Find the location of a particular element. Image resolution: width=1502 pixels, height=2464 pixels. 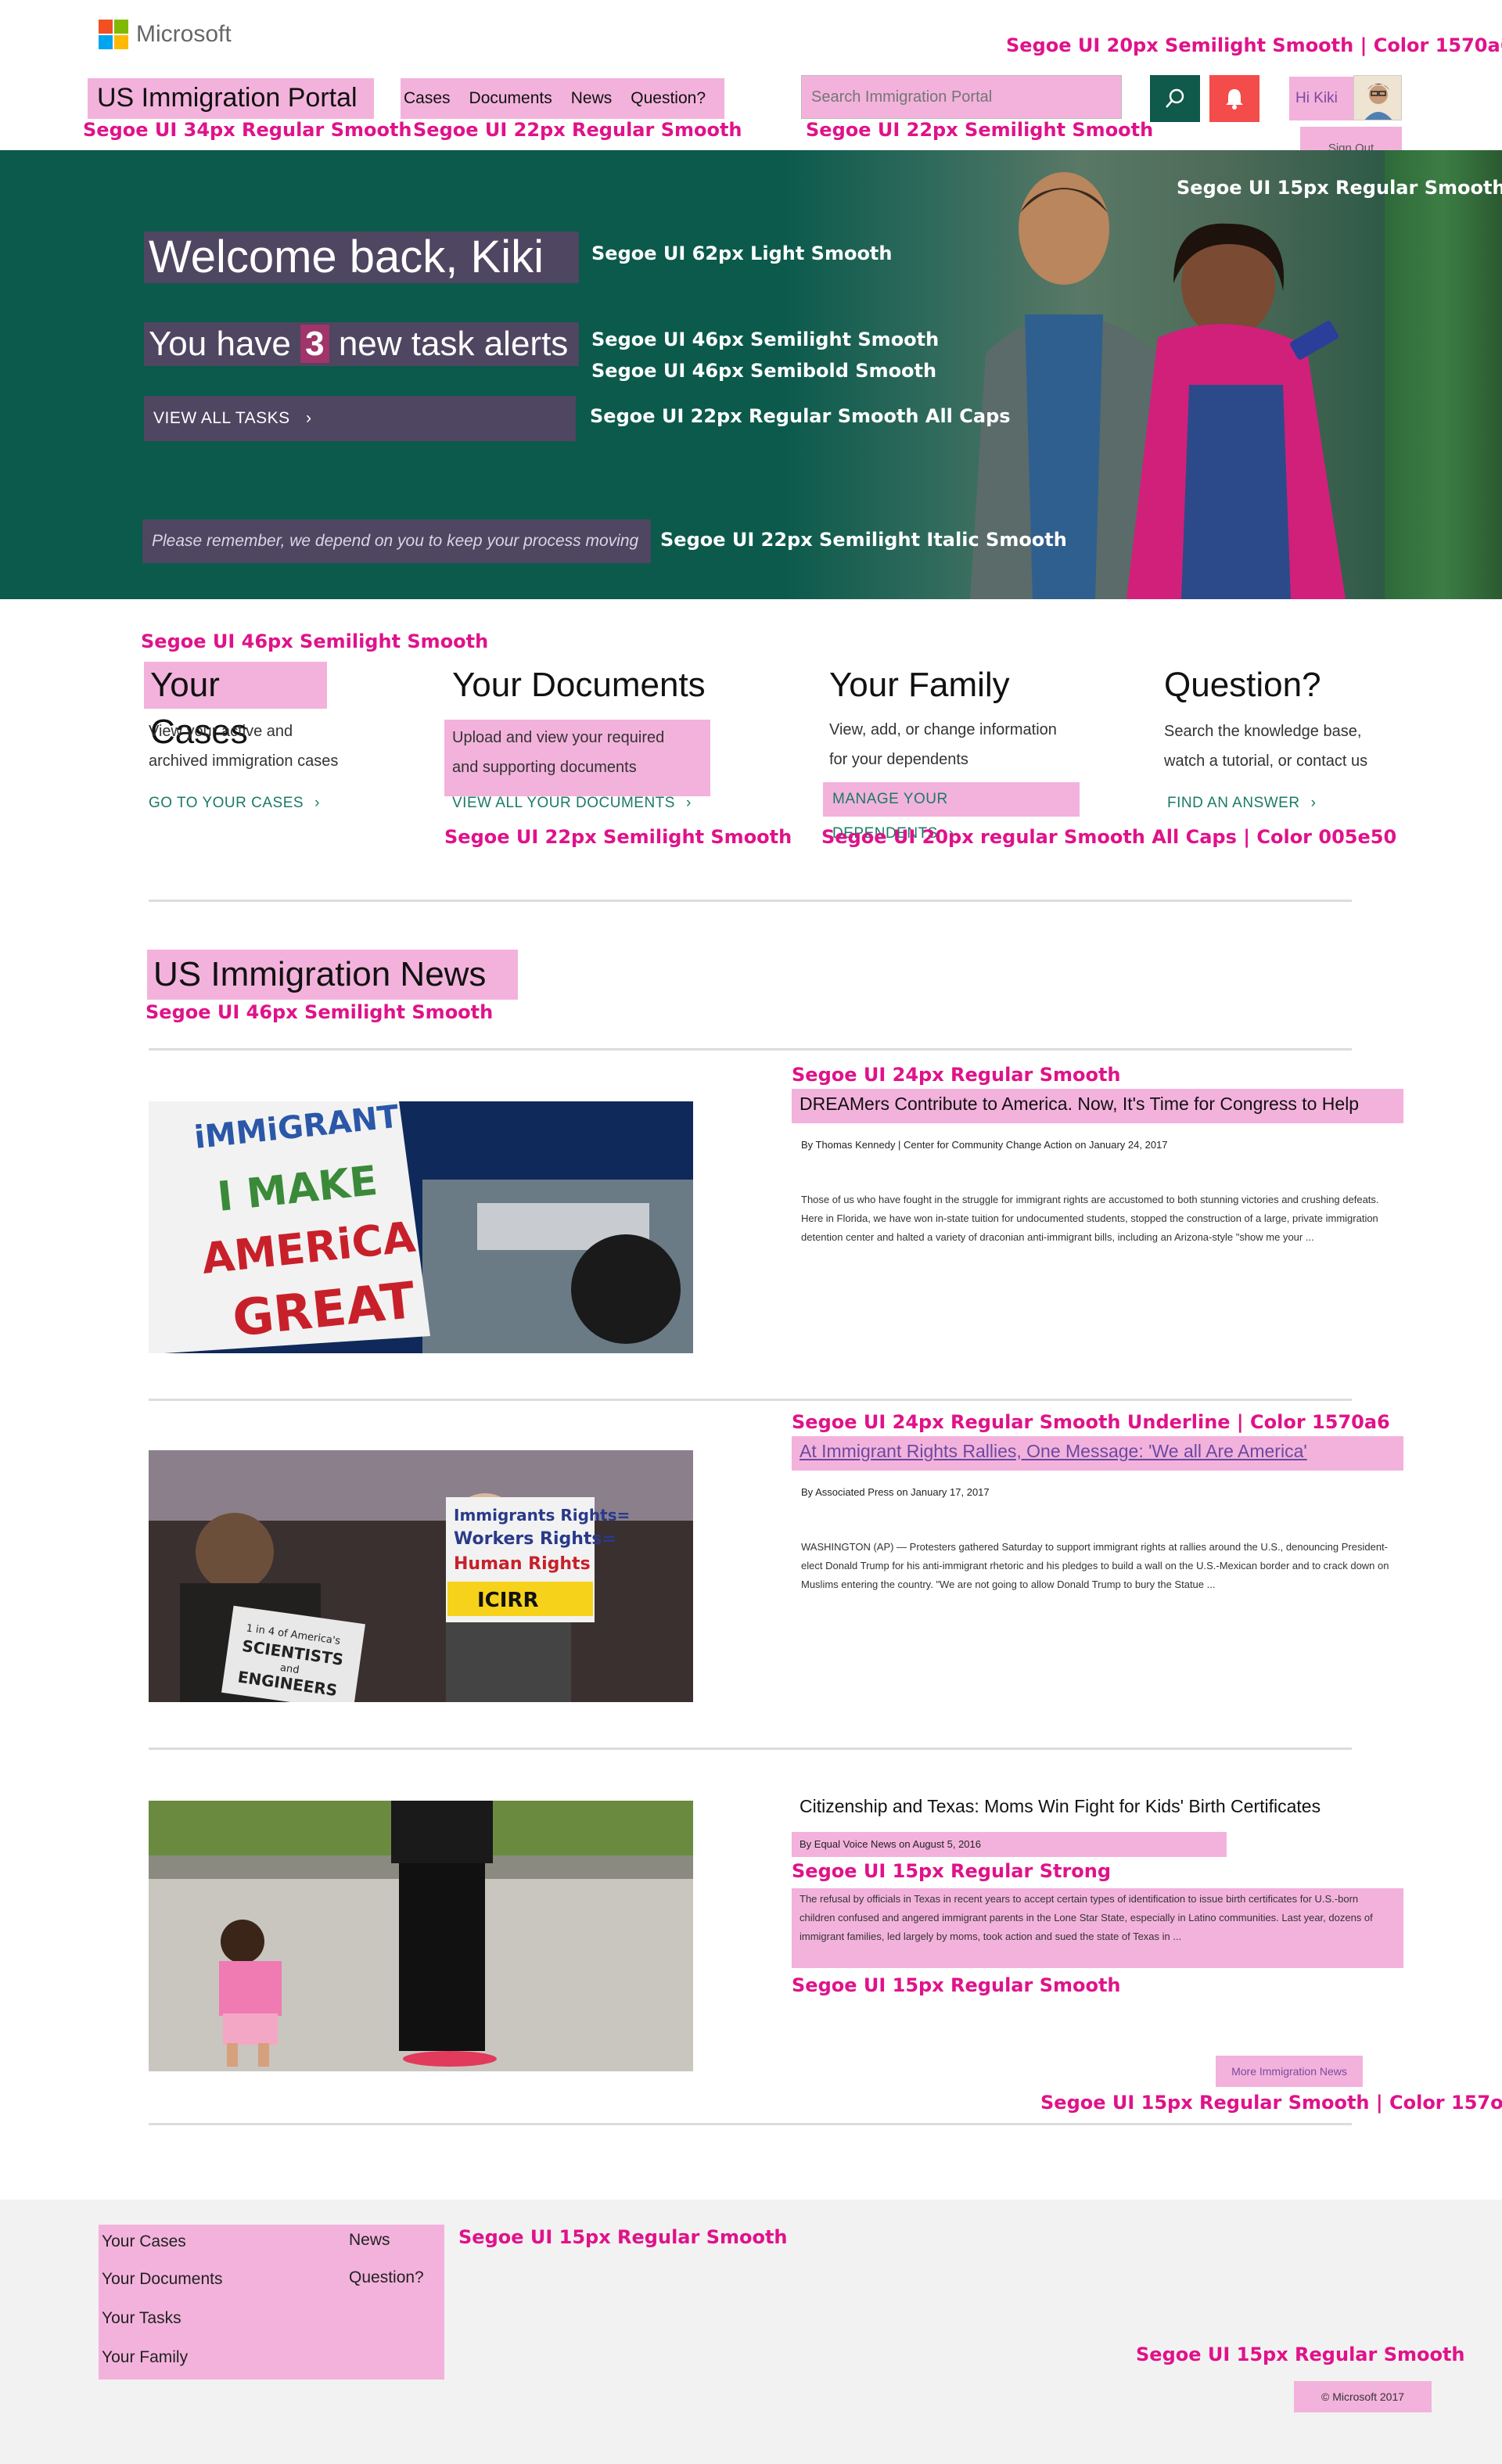

card-title-family: Your Family is located at coordinates (919, 685).